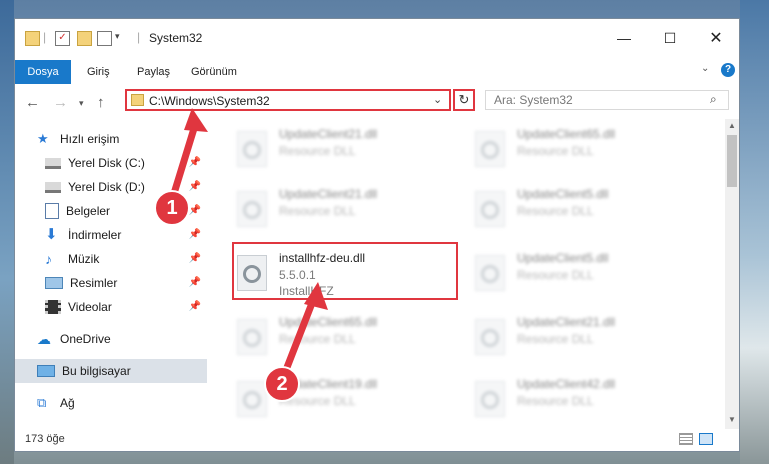  Describe the element at coordinates (300, 334) in the screenshot. I see `arrow-2-line` at that location.